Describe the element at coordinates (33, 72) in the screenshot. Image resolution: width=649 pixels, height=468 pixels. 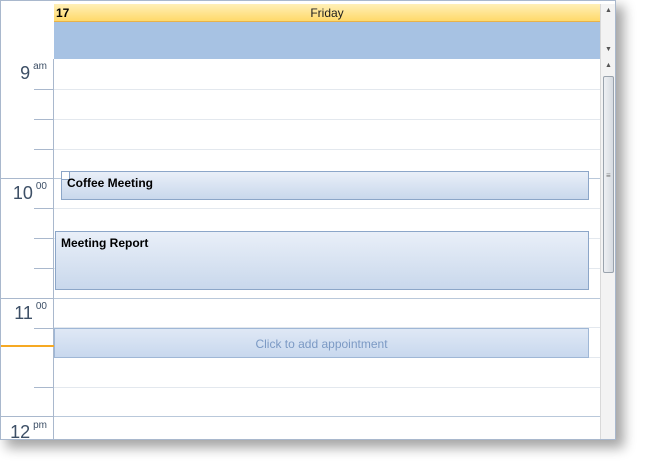
I see `time-label-9: 9 am` at that location.